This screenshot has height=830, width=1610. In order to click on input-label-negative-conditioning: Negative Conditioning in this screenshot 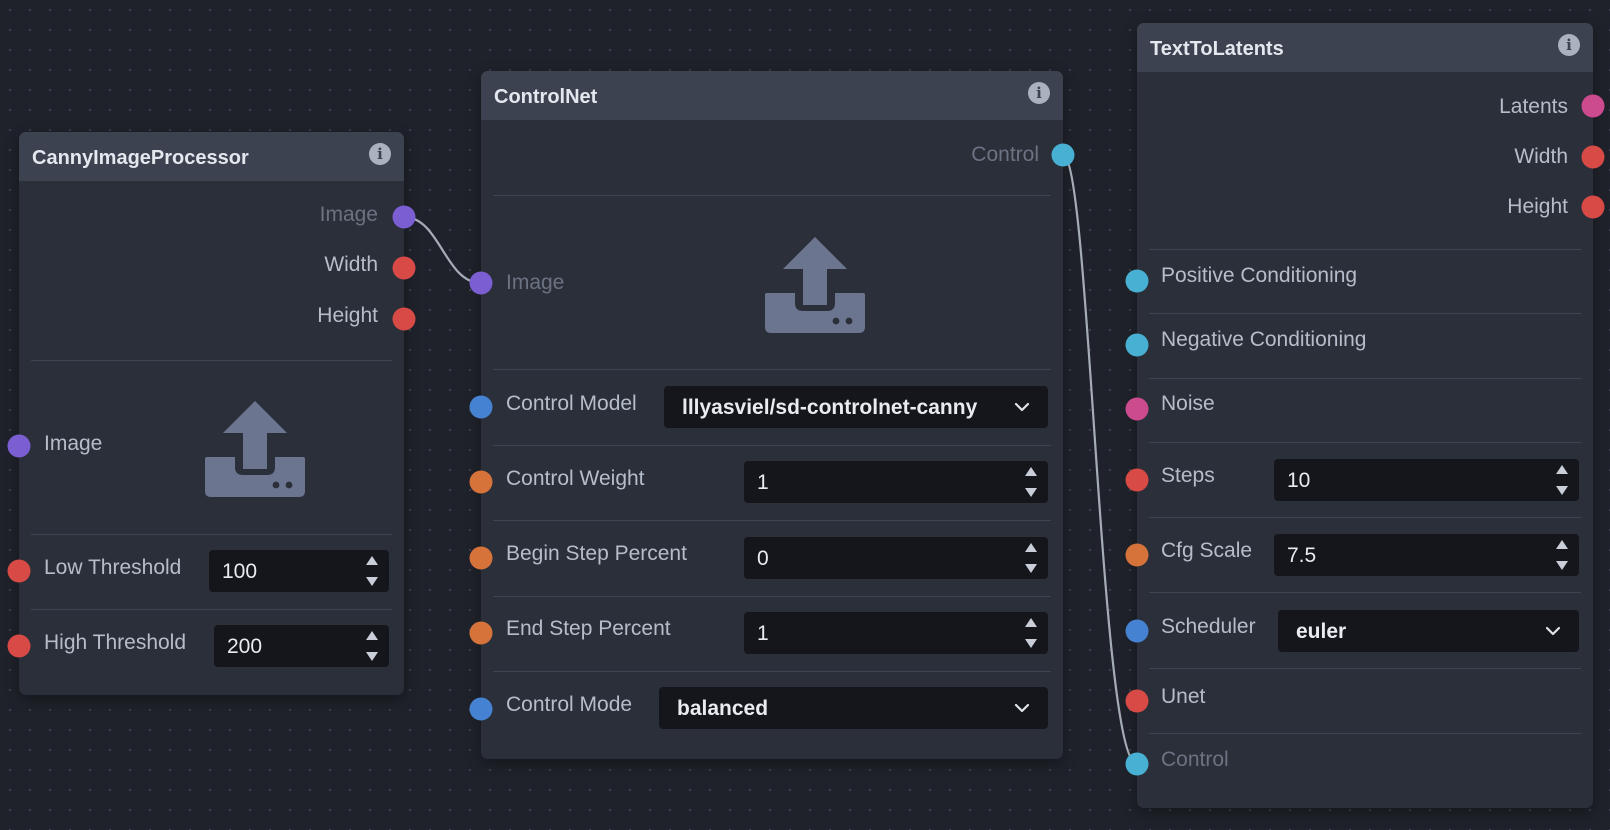, I will do `click(1264, 339)`.